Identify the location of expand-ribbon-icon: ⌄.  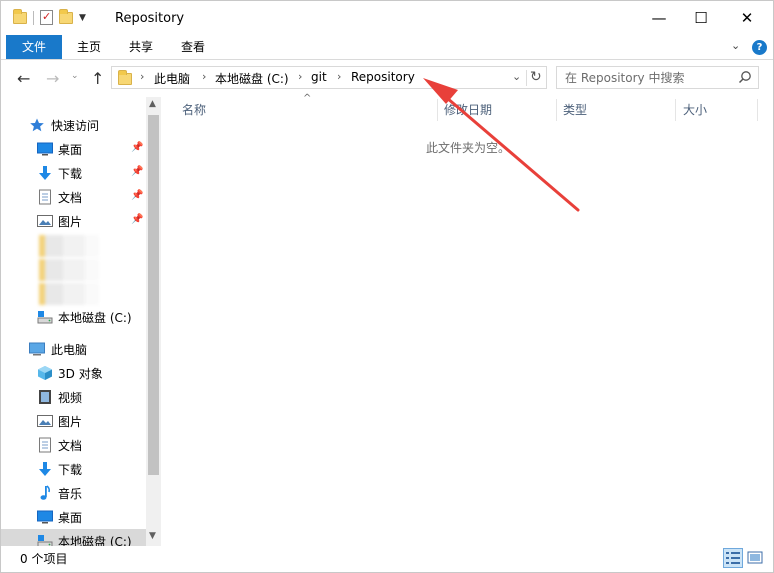
(735, 45).